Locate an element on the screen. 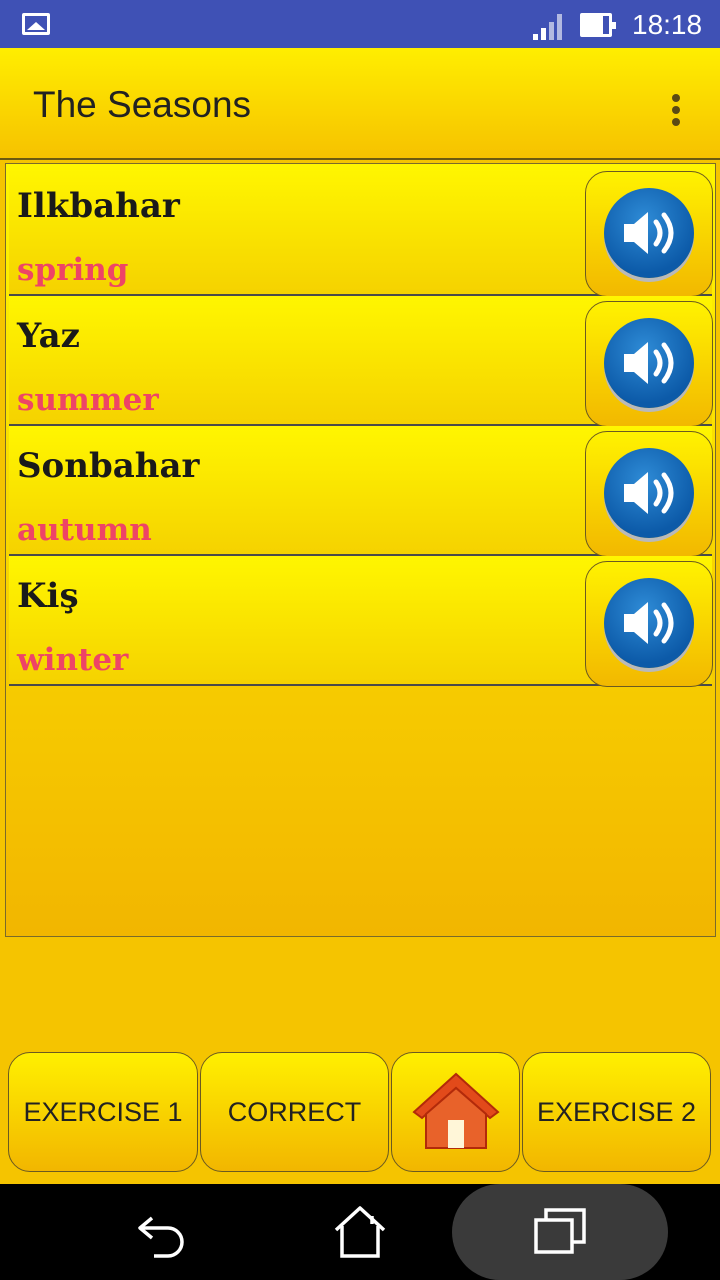 The image size is (720, 1280). navigation-bar is located at coordinates (360, 1232).